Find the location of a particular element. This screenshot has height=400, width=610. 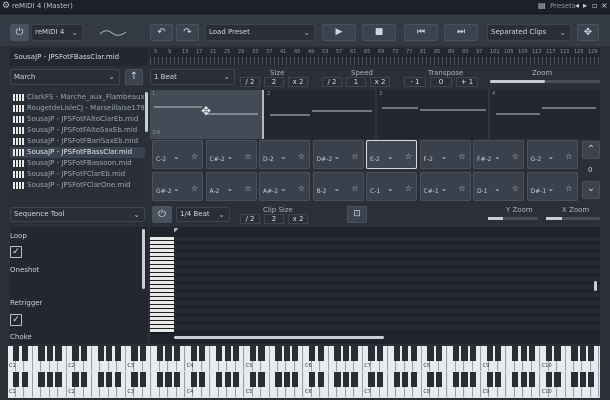

pad: C-1 ⌄ ☆ is located at coordinates (391, 186).